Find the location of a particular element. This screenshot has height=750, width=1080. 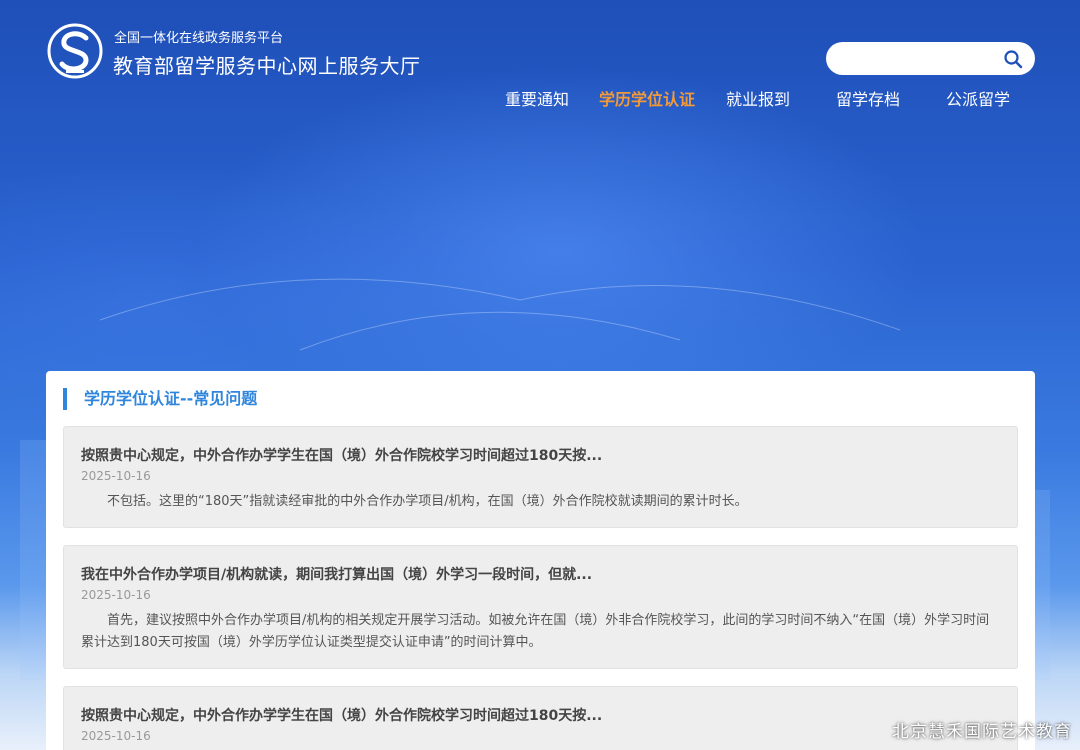

nav-item-study-archive: 留学存档 is located at coordinates (868, 98).